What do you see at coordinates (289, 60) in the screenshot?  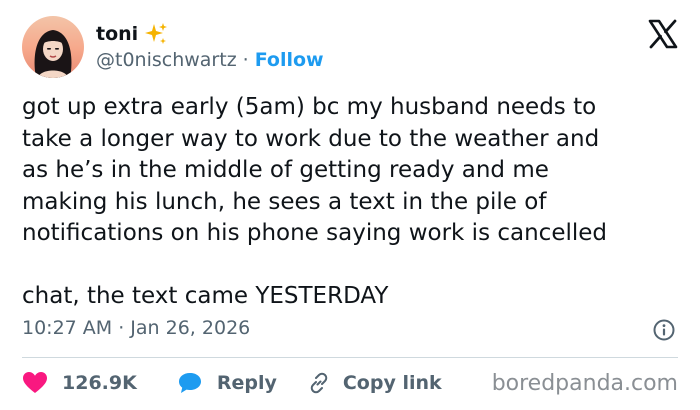 I see `follow-button: Follow` at bounding box center [289, 60].